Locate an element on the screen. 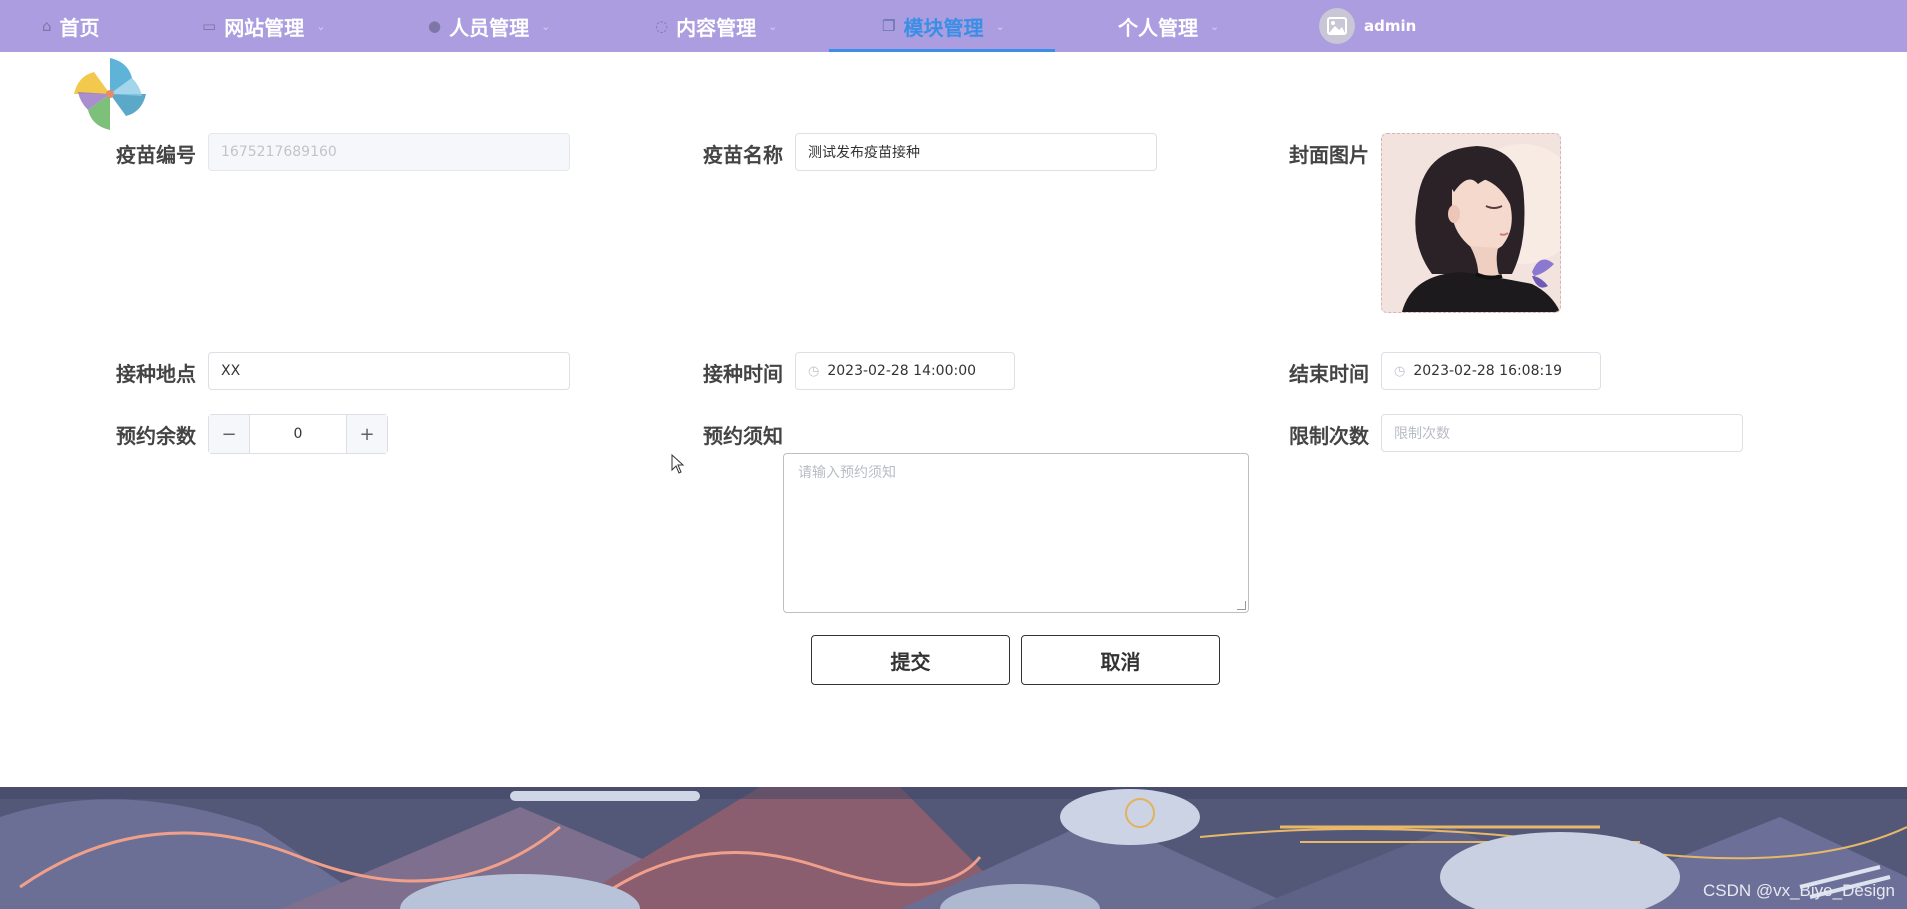  nav-item-label: 模块管理 is located at coordinates (943, 27).